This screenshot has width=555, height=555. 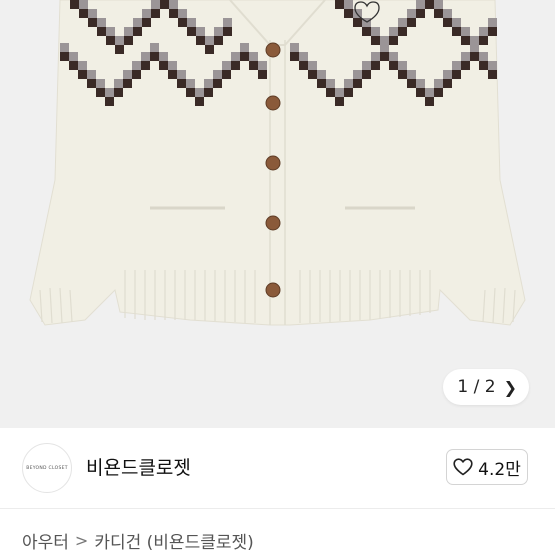 I want to click on like-button: 4.2만, so click(x=487, y=467).